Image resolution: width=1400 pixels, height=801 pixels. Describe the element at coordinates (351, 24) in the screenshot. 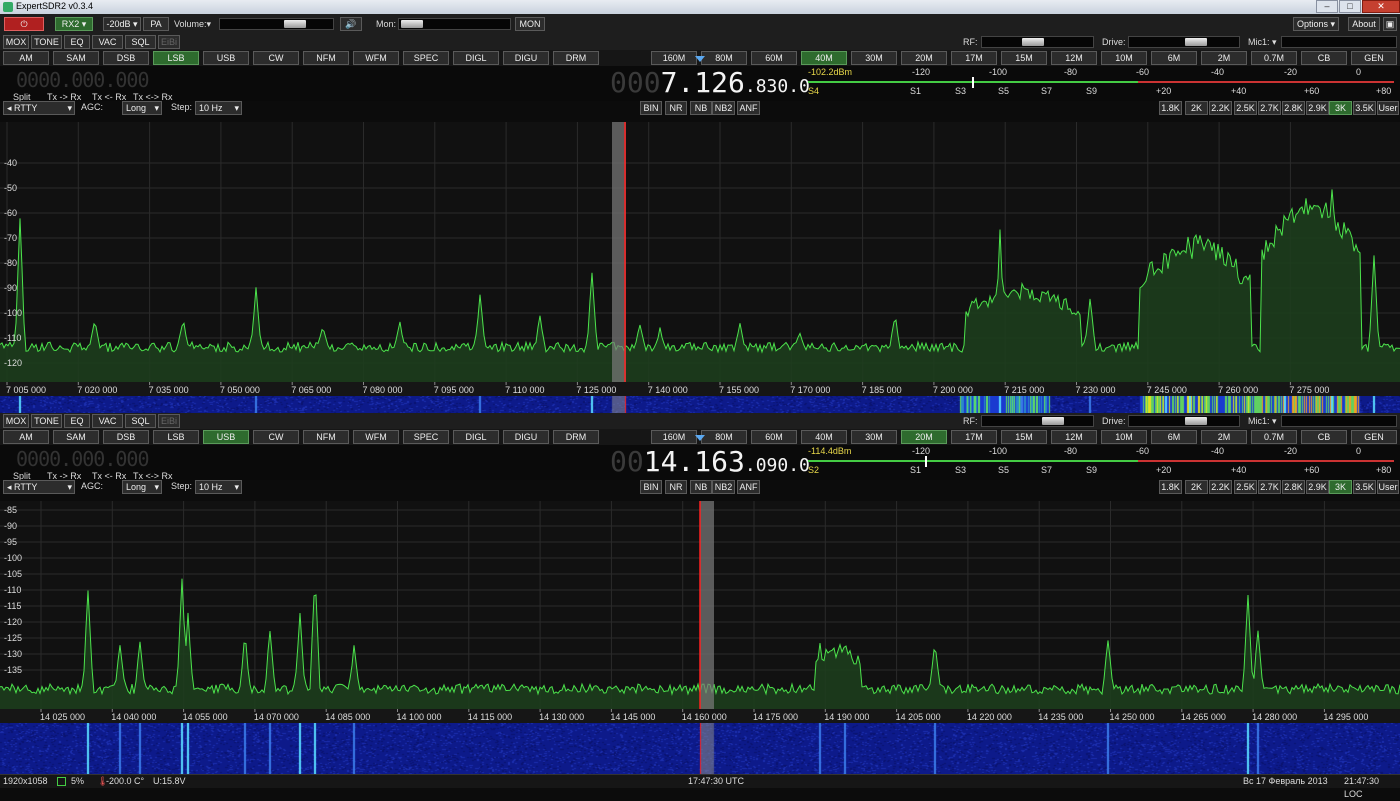

I see `speaker-button: 🔊` at that location.